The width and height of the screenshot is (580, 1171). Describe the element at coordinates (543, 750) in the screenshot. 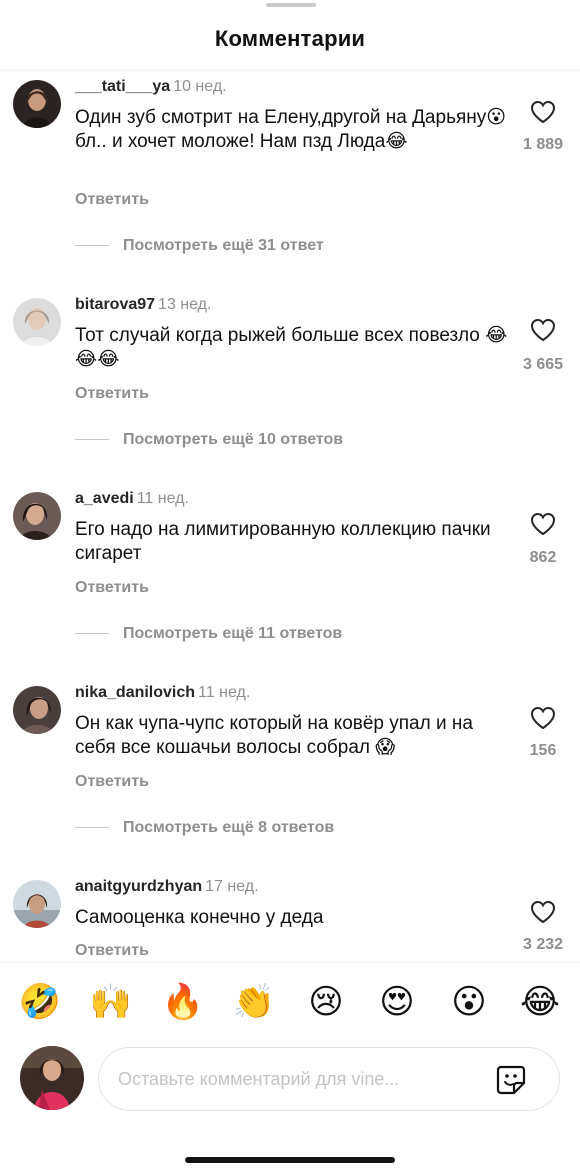

I see `like-count: 156` at that location.